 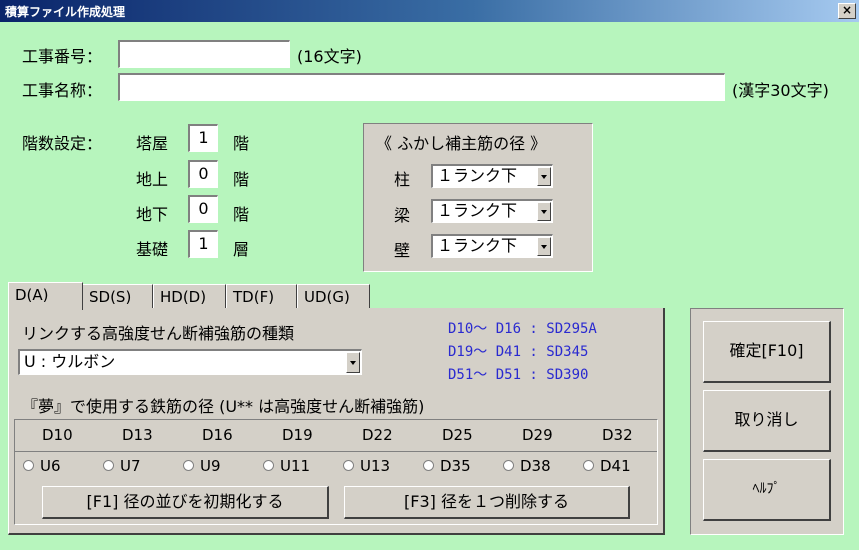 I want to click on fukashi-label-wall: 壁, so click(x=402, y=250).